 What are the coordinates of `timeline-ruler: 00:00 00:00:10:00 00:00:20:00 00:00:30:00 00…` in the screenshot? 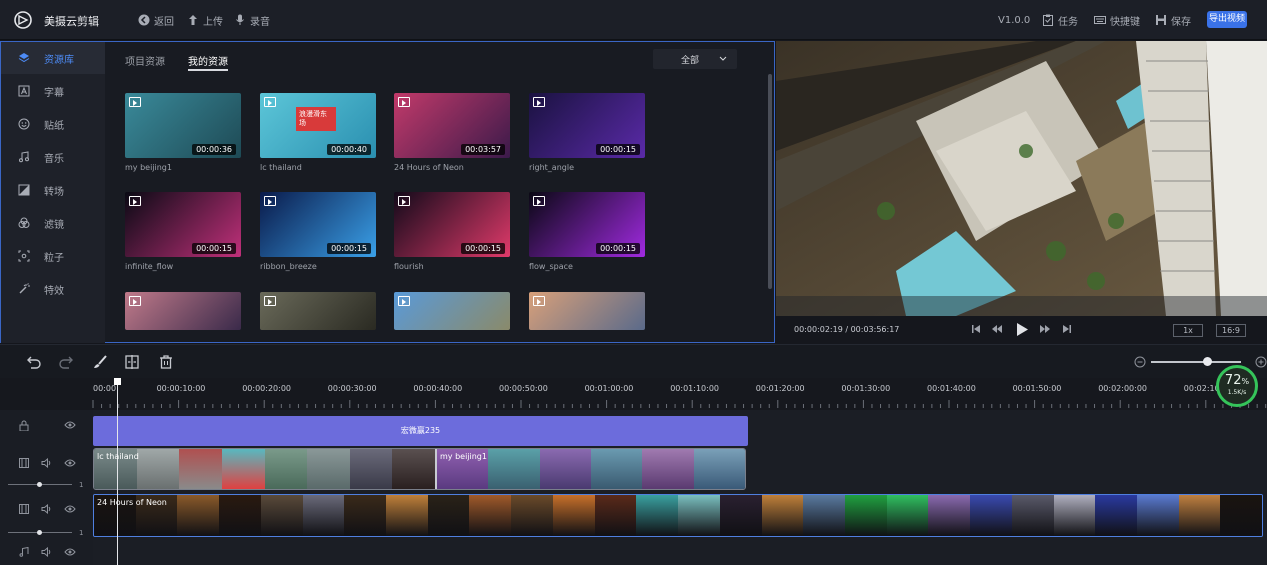 It's located at (633, 394).